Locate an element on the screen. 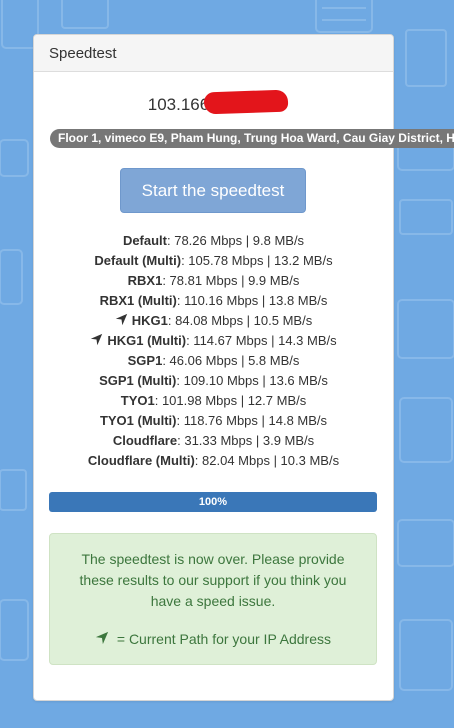 The width and height of the screenshot is (454, 728). result-speed: : 114.67 Mbps | 14.3 MB/s is located at coordinates (261, 340).